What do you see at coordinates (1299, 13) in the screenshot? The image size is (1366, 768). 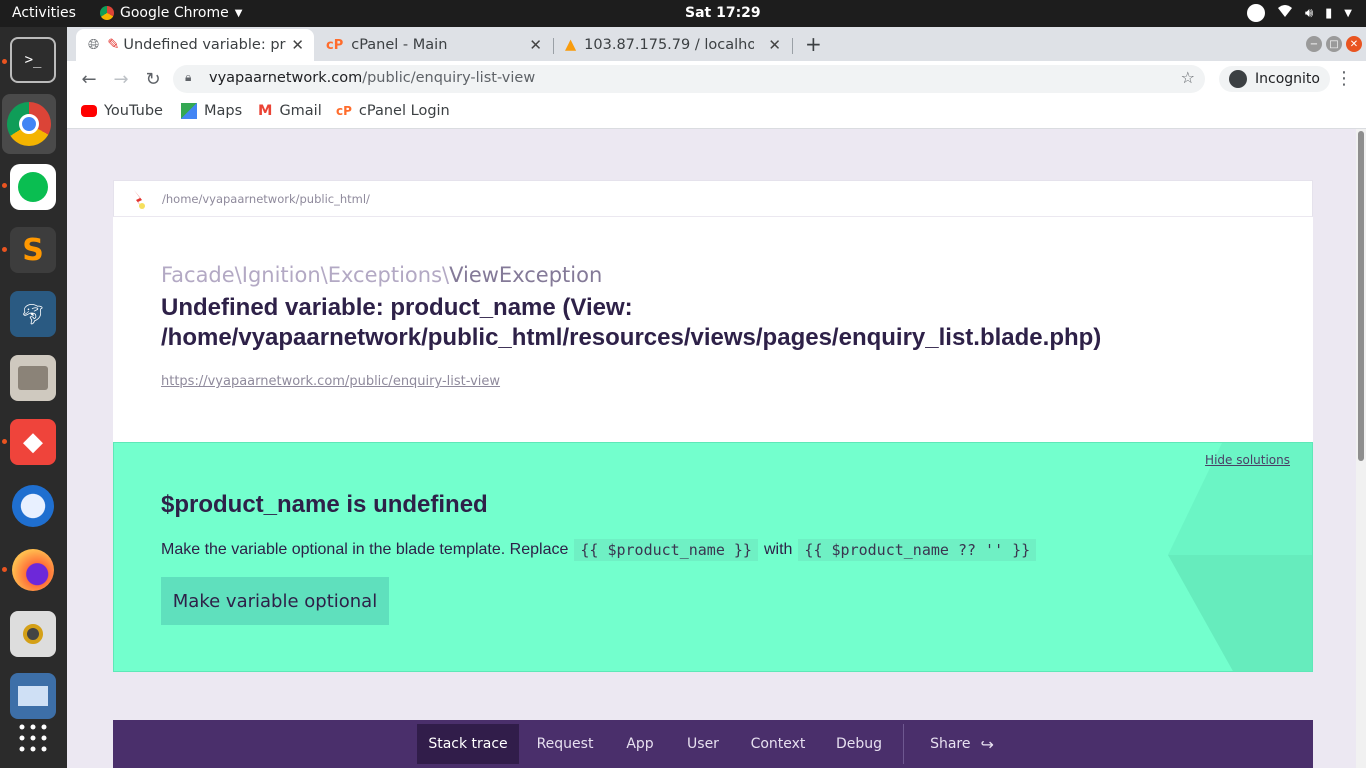 I see `system-tray: 🔊︎ ▮ ▼` at bounding box center [1299, 13].